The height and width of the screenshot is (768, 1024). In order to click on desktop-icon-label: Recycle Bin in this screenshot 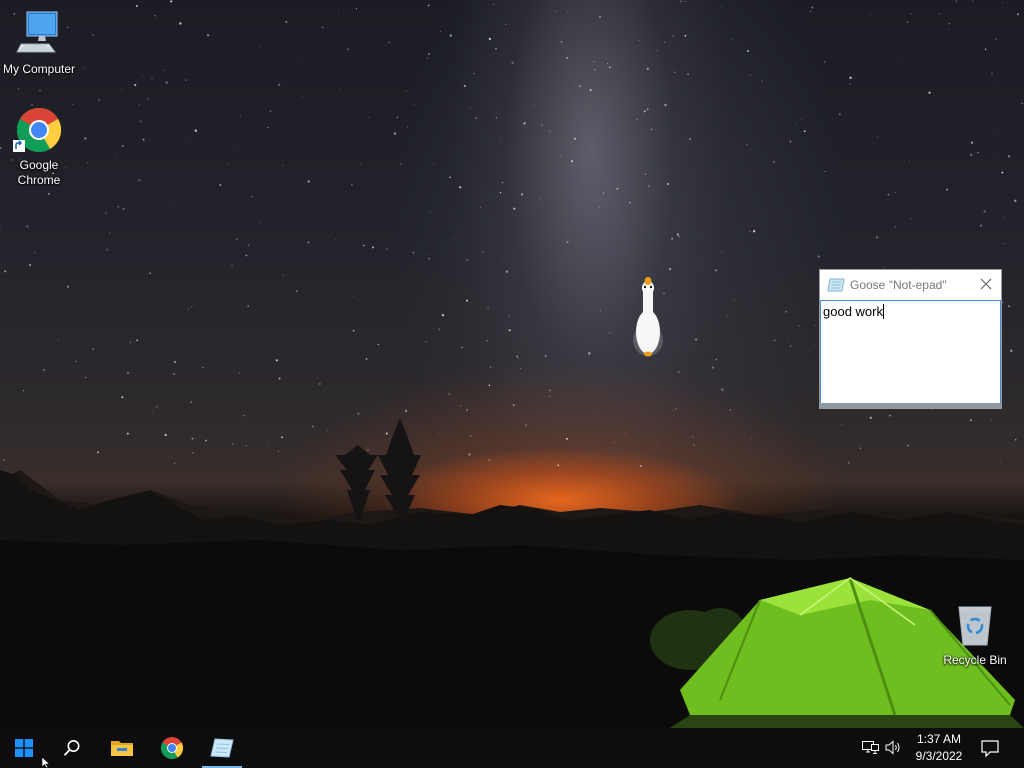, I will do `click(975, 660)`.